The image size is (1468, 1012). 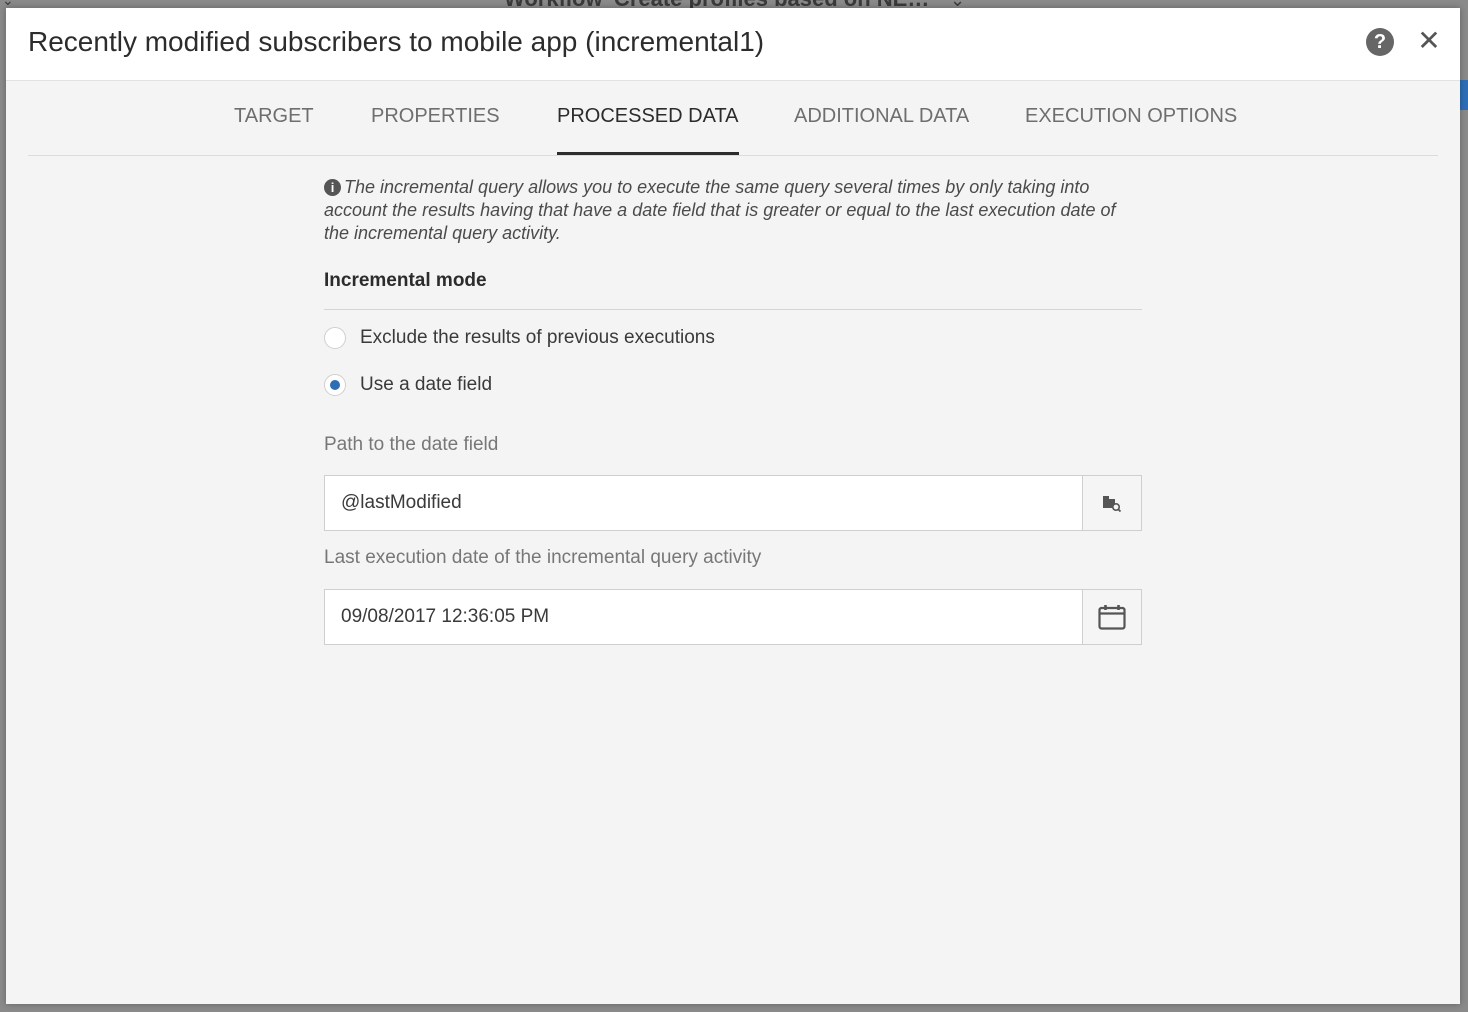 I want to click on tab-target: TARGET, so click(x=274, y=116).